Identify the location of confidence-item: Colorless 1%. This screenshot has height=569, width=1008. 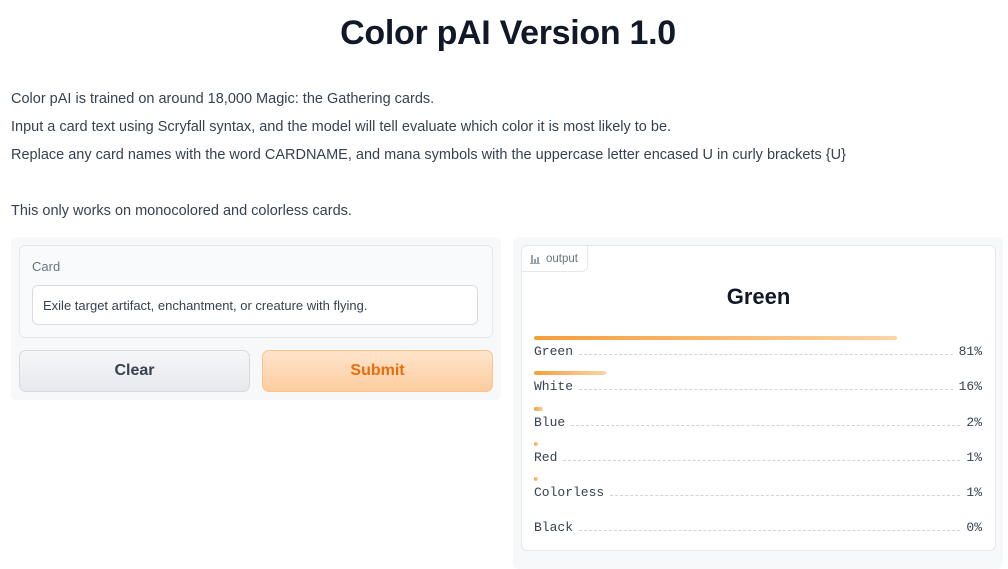
(758, 494).